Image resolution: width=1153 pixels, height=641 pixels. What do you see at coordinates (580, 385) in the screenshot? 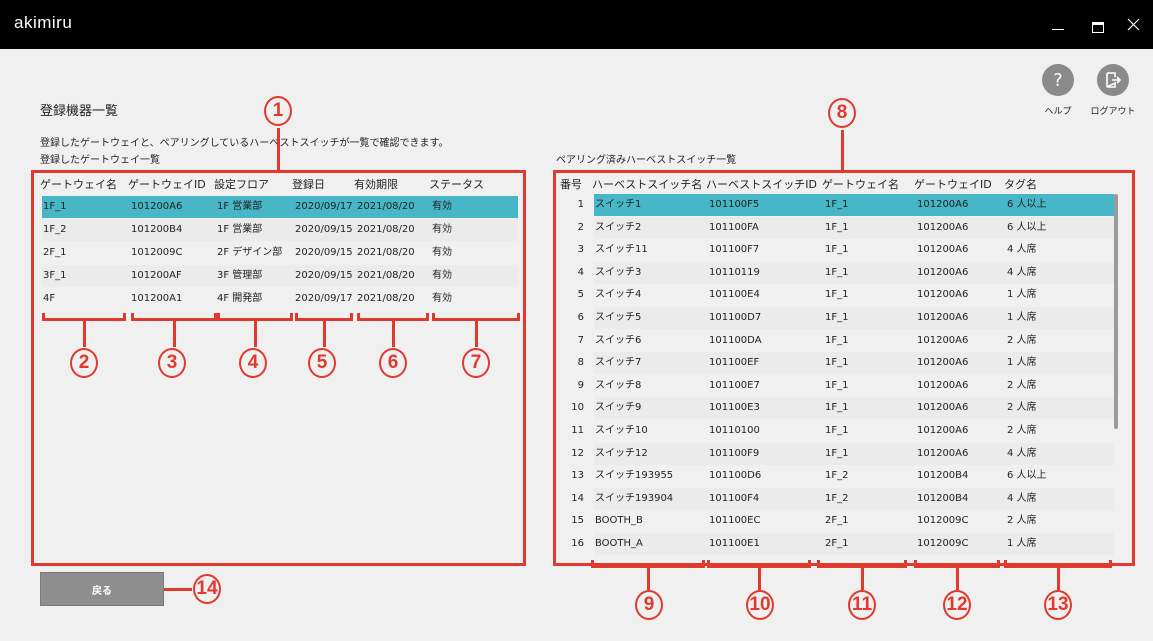
I see `row-number: 9` at bounding box center [580, 385].